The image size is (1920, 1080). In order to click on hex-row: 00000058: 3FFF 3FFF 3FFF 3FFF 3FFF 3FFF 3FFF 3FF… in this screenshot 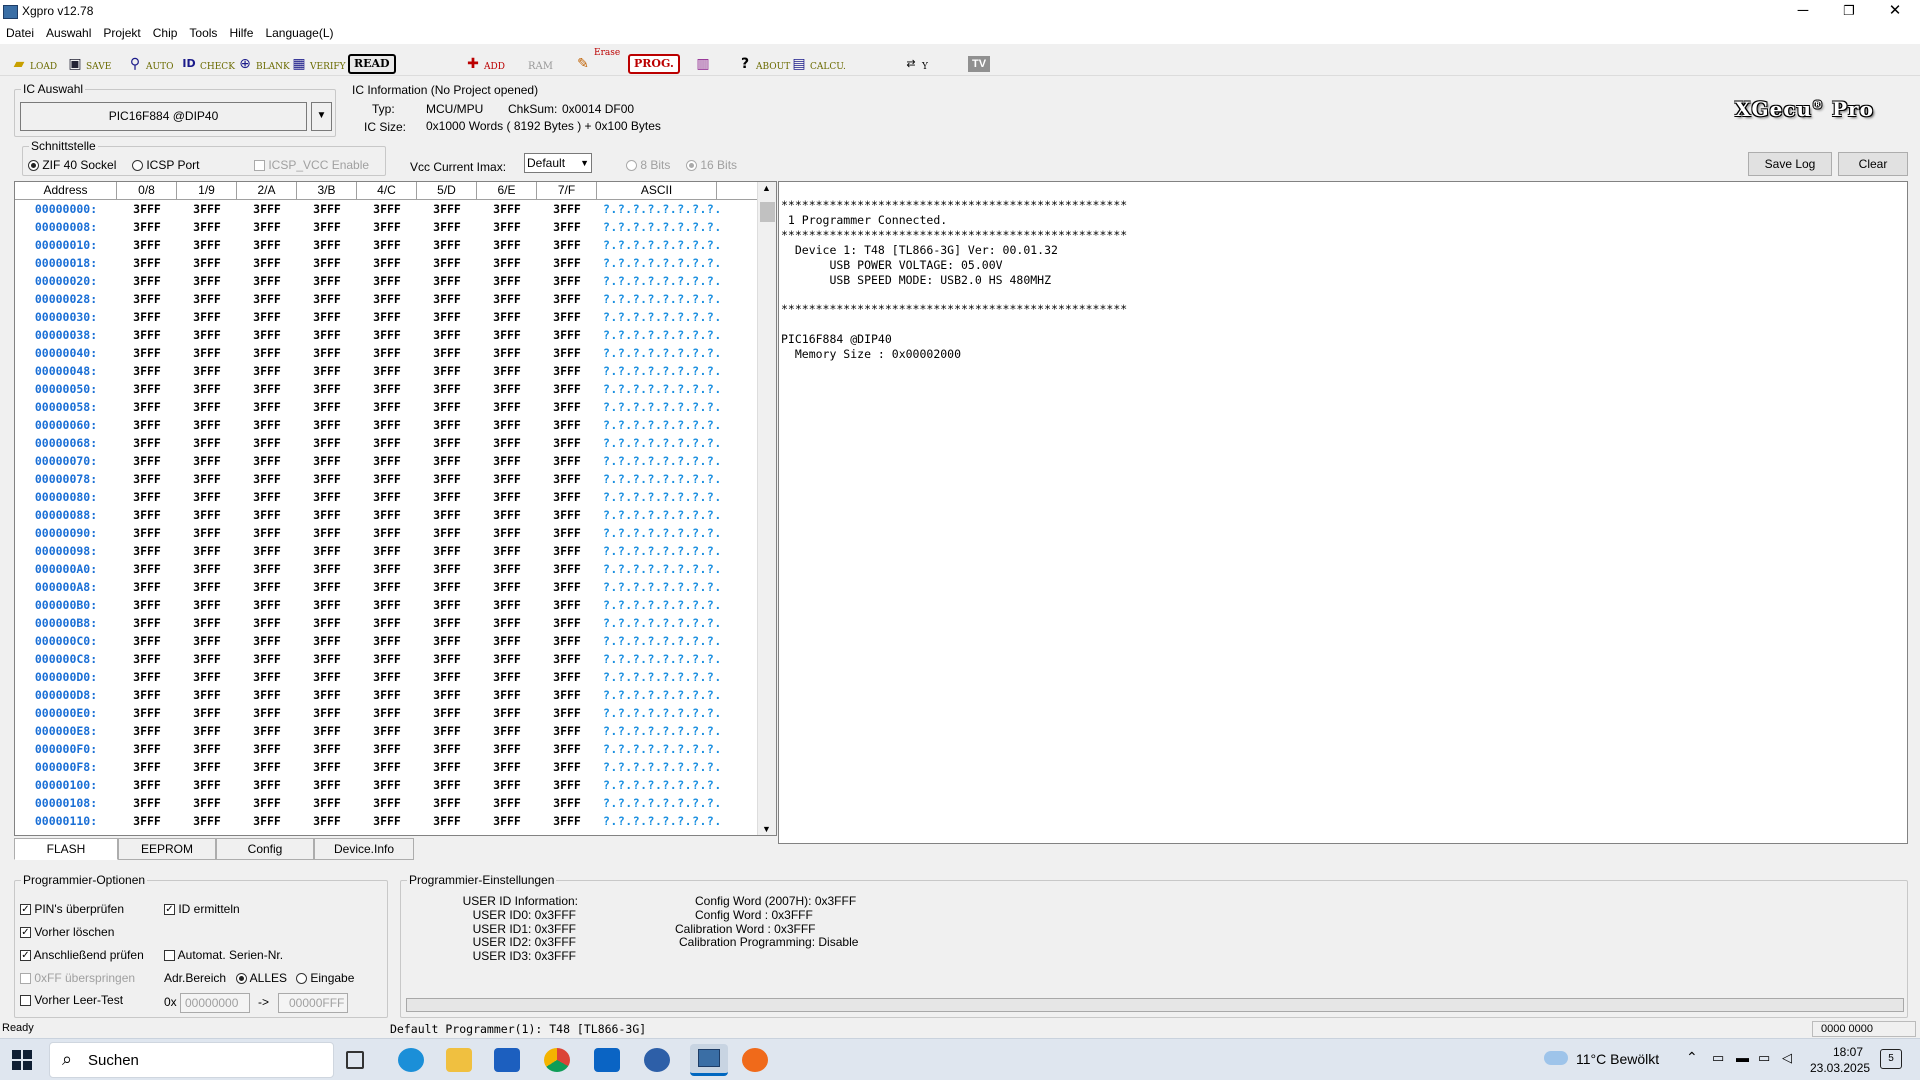, I will do `click(386, 407)`.